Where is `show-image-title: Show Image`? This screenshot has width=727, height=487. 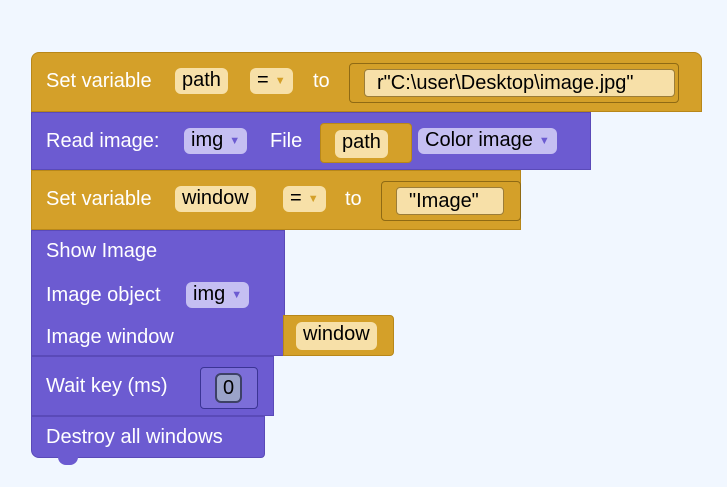 show-image-title: Show Image is located at coordinates (102, 251).